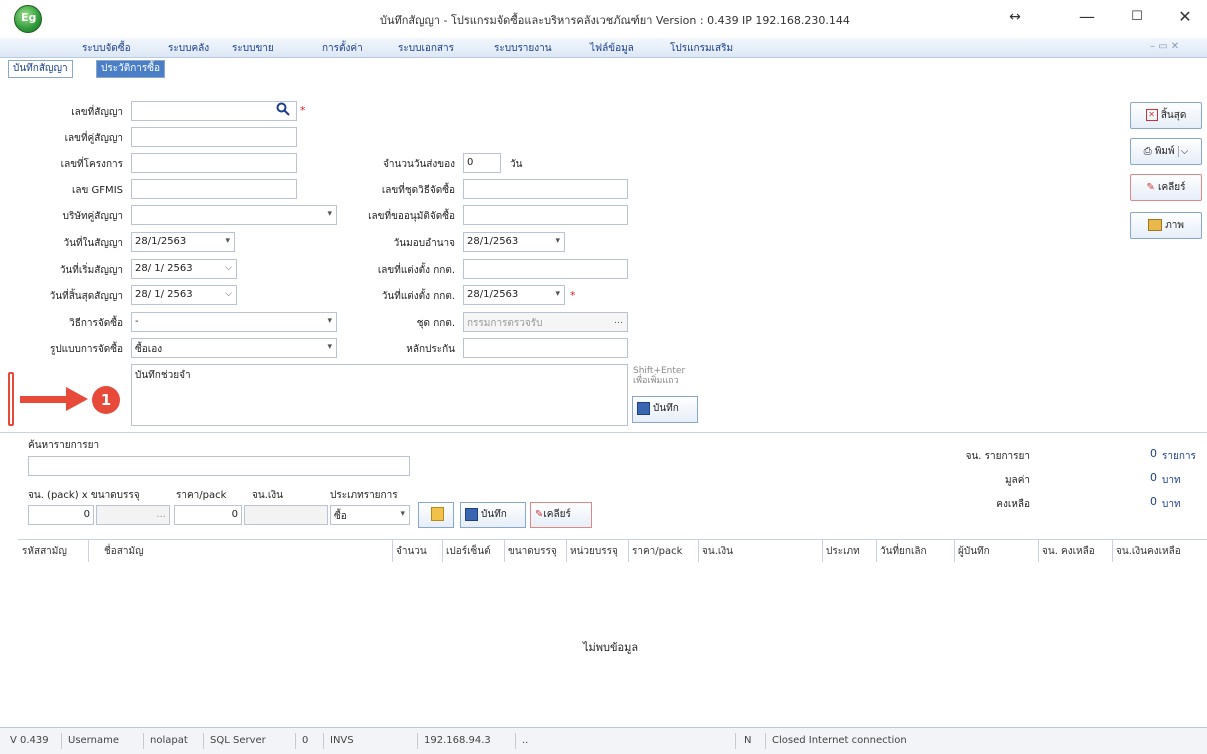 This screenshot has width=1207, height=754. What do you see at coordinates (61, 515) in the screenshot?
I see `qty-input: 0` at bounding box center [61, 515].